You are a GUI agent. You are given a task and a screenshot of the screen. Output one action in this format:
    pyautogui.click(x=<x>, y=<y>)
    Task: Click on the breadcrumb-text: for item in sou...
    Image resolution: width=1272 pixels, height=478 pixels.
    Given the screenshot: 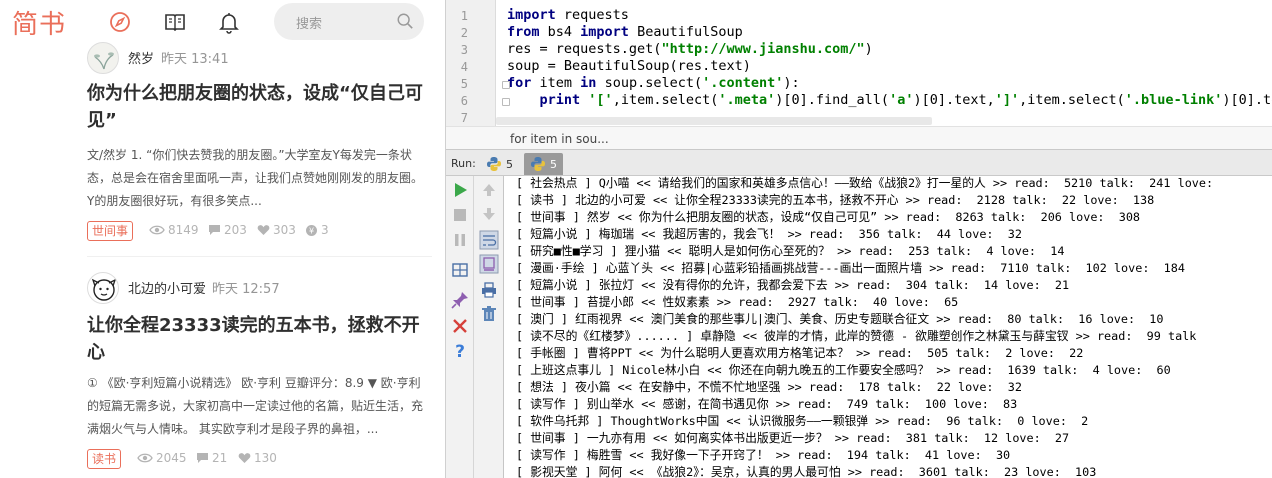 What is the action you would take?
    pyautogui.click(x=559, y=139)
    